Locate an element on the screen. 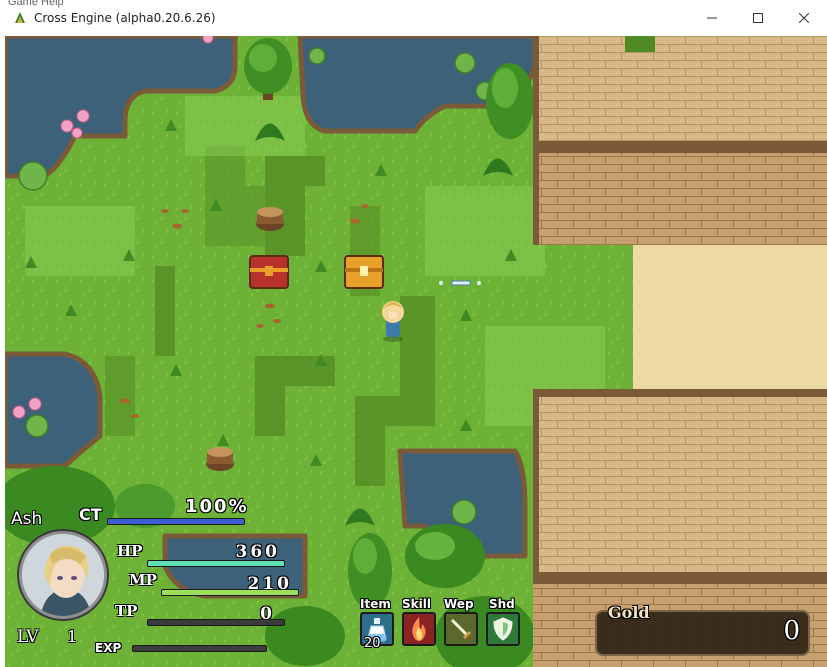 The height and width of the screenshot is (667, 827). treasure-chest-right is located at coordinates (364, 272).